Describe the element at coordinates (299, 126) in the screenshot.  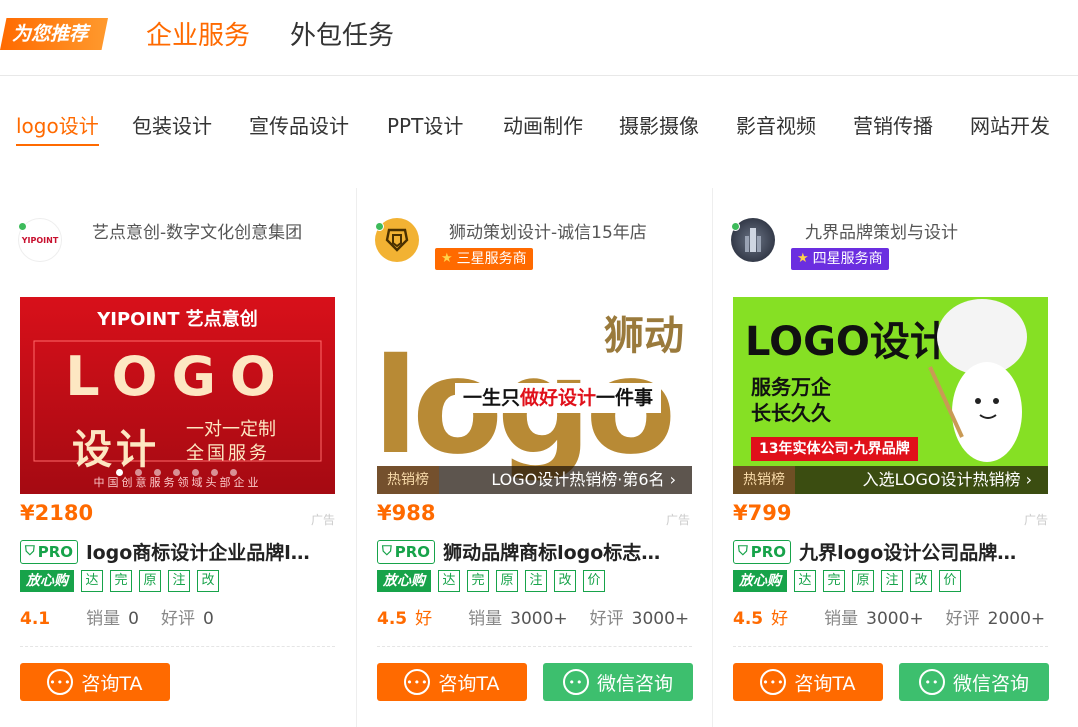
I see `category-promo: 宣传品设计` at that location.